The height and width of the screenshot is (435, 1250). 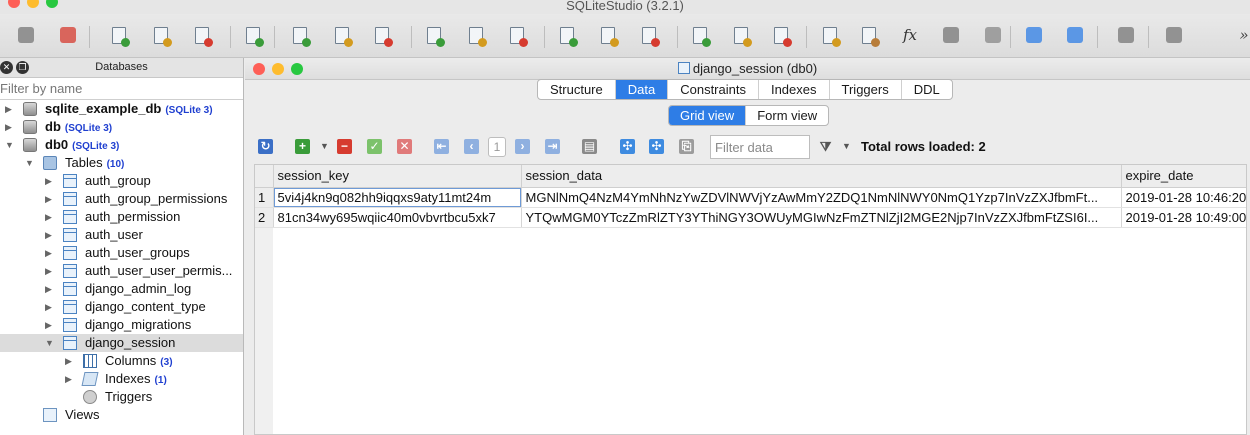 I want to click on last-page-icon: ⇥, so click(x=552, y=146).